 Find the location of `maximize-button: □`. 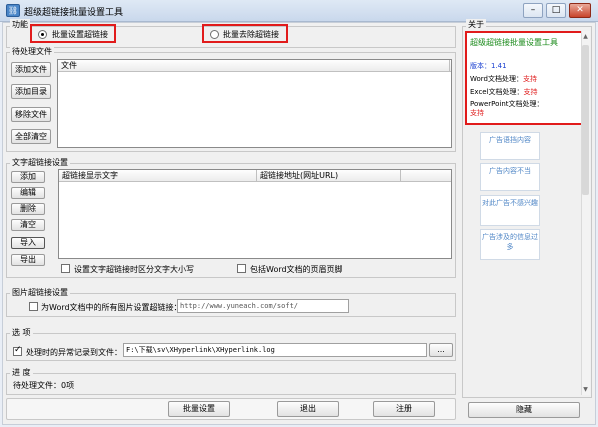

maximize-button: □ is located at coordinates (556, 10).